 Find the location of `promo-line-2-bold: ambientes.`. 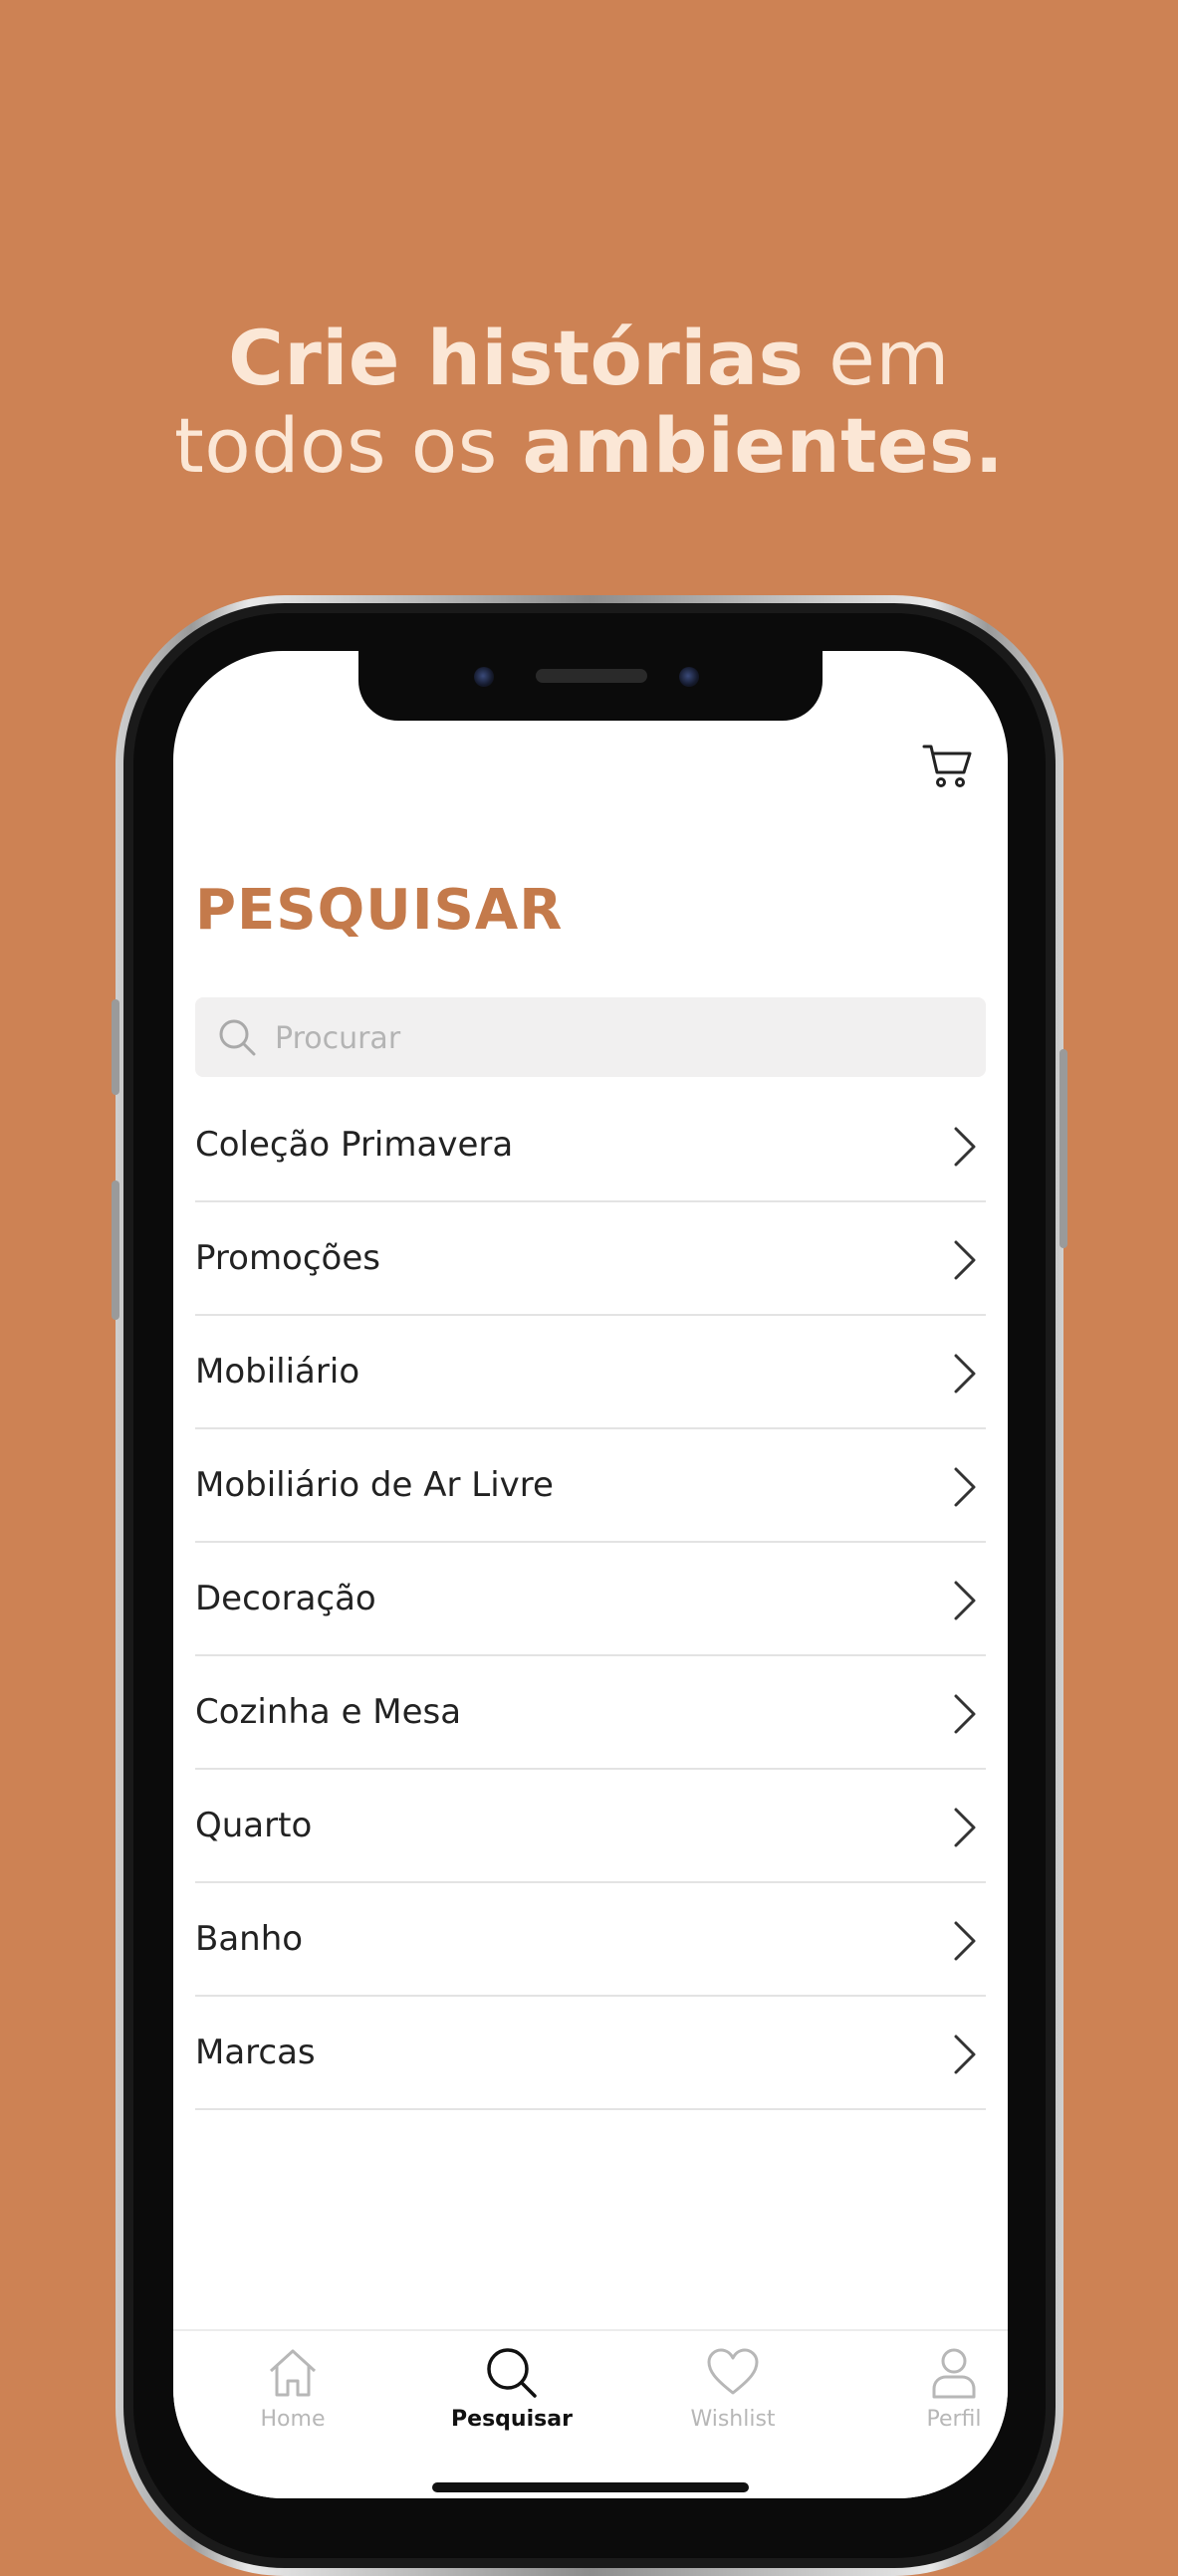

promo-line-2-bold: ambientes. is located at coordinates (763, 445).